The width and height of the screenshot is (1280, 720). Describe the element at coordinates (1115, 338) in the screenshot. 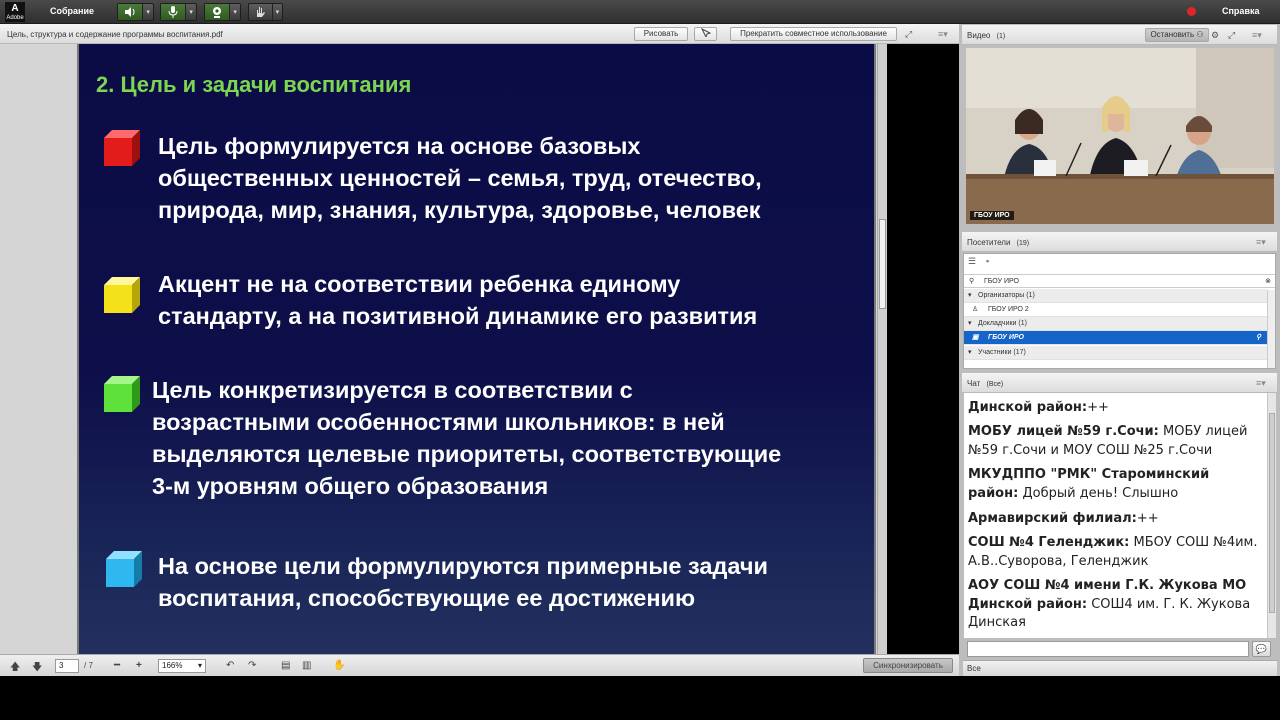

I see `list-item-selected: ▣ ГБОУ ИРО ⚲` at that location.